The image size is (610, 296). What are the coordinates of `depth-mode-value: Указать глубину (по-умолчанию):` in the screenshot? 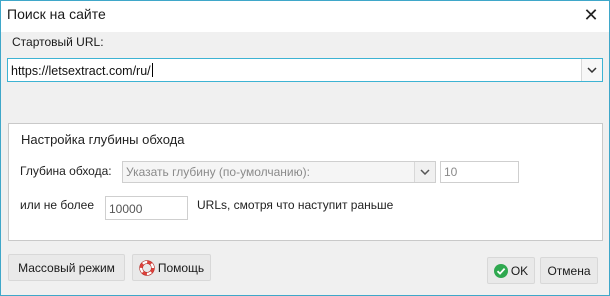 It's located at (218, 172).